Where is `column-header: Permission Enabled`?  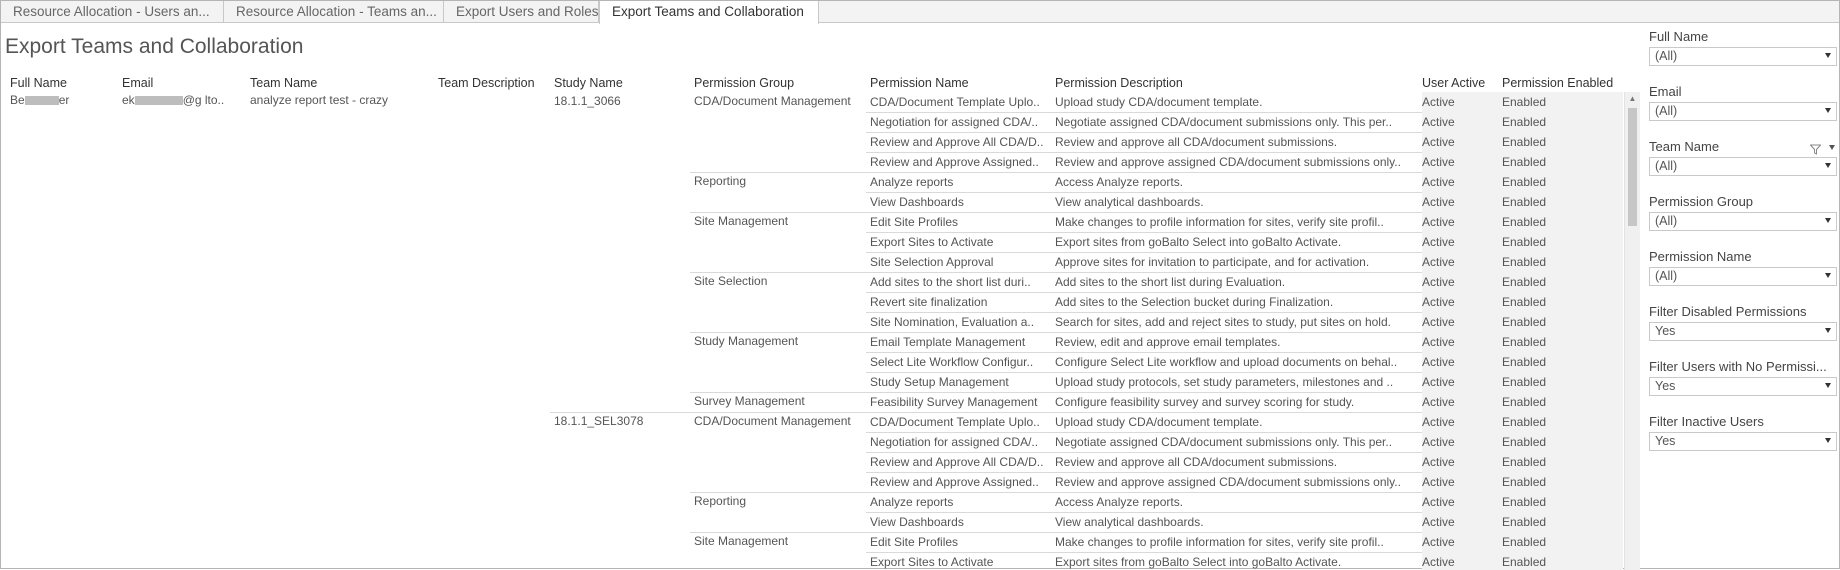
column-header: Permission Enabled is located at coordinates (1557, 83).